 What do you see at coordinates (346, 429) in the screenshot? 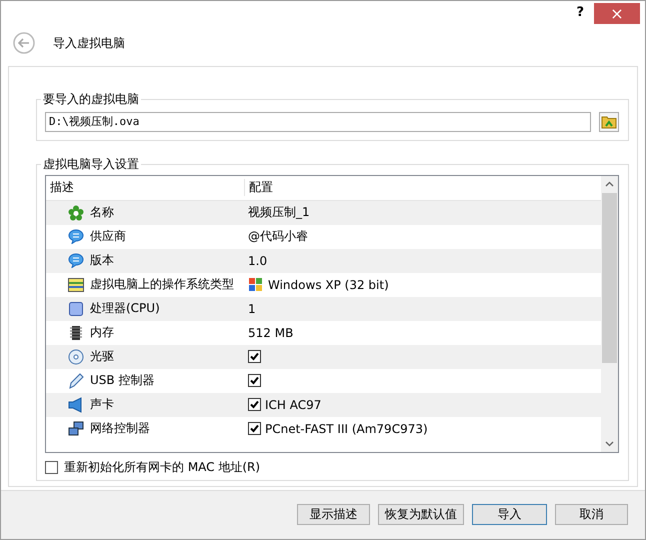
I see `table-cell: PCnet-FAST III (Am79C973)` at bounding box center [346, 429].